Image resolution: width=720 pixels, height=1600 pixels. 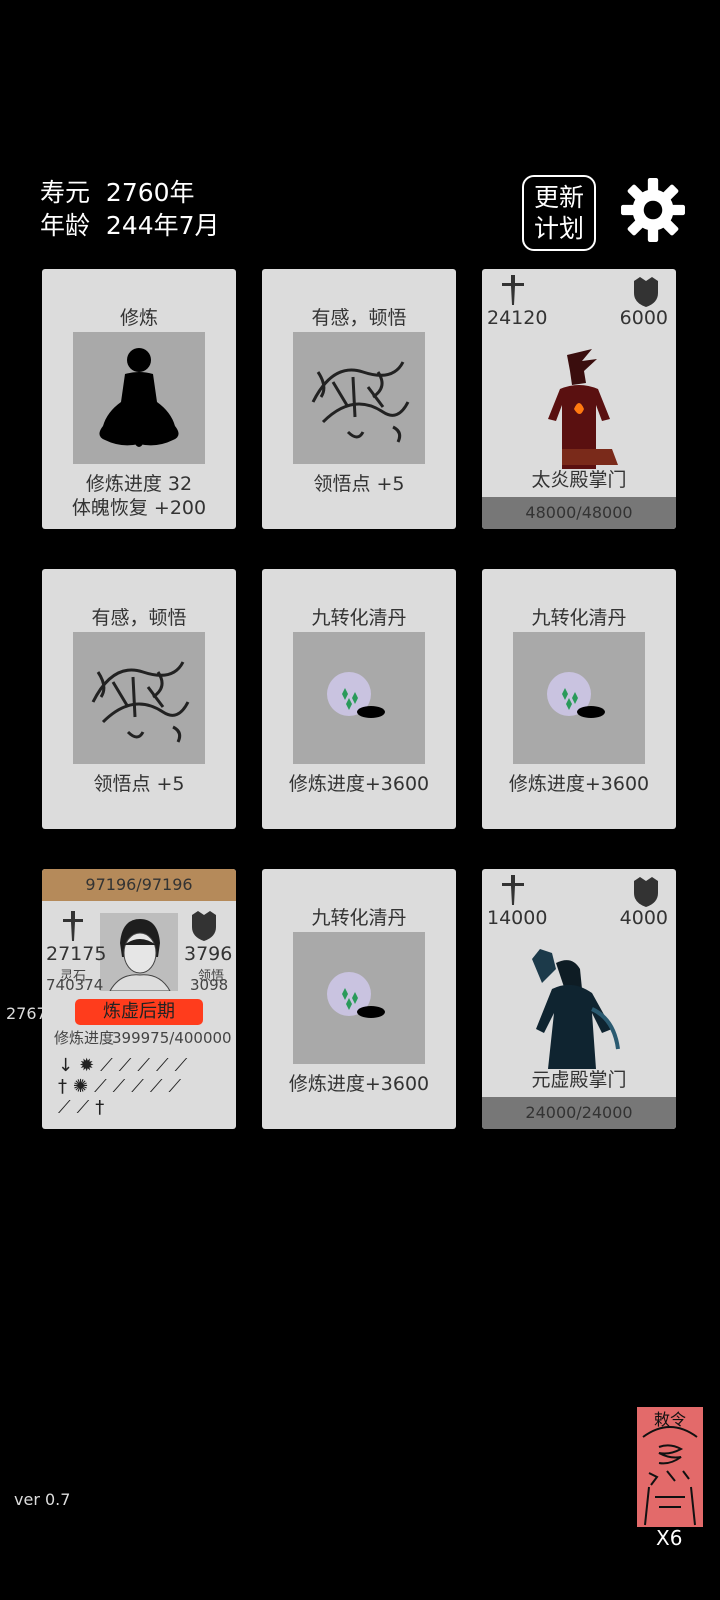 I want to click on enemy-hp-bar: 24000/24000, so click(x=579, y=1113).